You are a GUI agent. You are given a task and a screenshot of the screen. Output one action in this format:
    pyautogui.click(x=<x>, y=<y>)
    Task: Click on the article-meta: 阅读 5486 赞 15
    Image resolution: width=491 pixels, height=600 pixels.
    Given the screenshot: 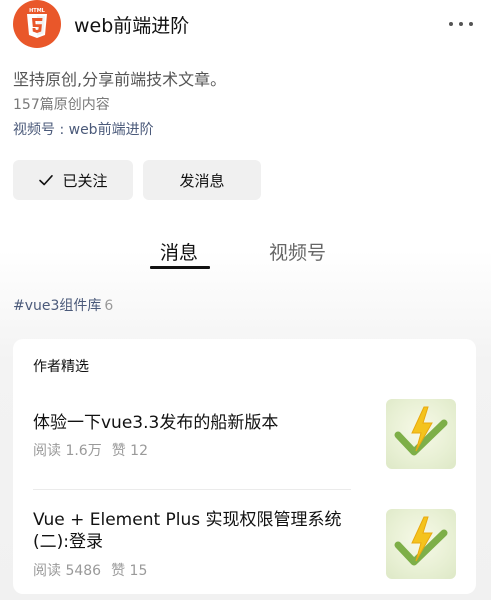 What is the action you would take?
    pyautogui.click(x=90, y=570)
    